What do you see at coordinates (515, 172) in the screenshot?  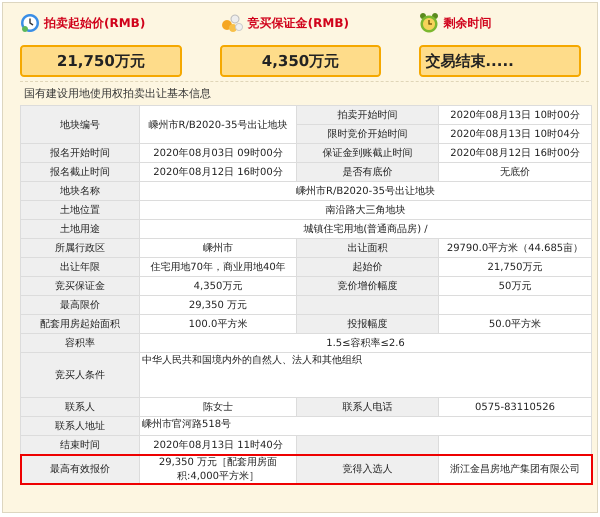 I see `field-value: 无底价` at bounding box center [515, 172].